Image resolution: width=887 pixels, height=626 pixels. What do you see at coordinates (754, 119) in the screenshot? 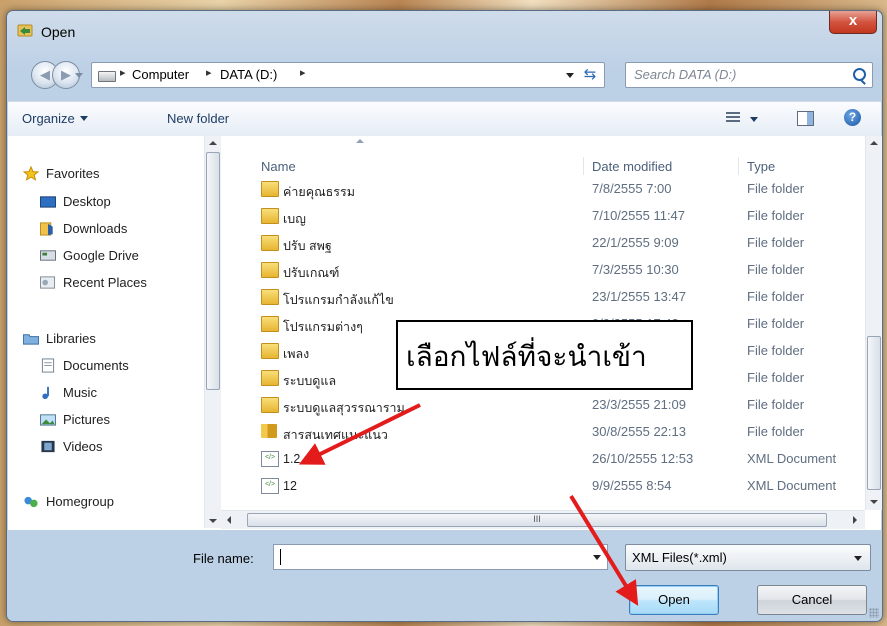
I see `view-options-chevron-icon` at bounding box center [754, 119].